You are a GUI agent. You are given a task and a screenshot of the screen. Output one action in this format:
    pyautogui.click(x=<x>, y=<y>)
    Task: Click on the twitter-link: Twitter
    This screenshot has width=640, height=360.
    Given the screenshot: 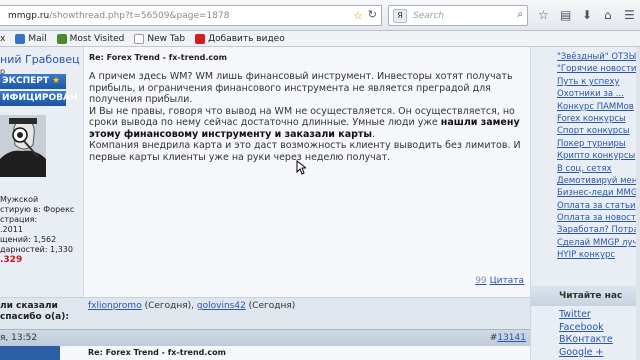 What is the action you would take?
    pyautogui.click(x=585, y=315)
    